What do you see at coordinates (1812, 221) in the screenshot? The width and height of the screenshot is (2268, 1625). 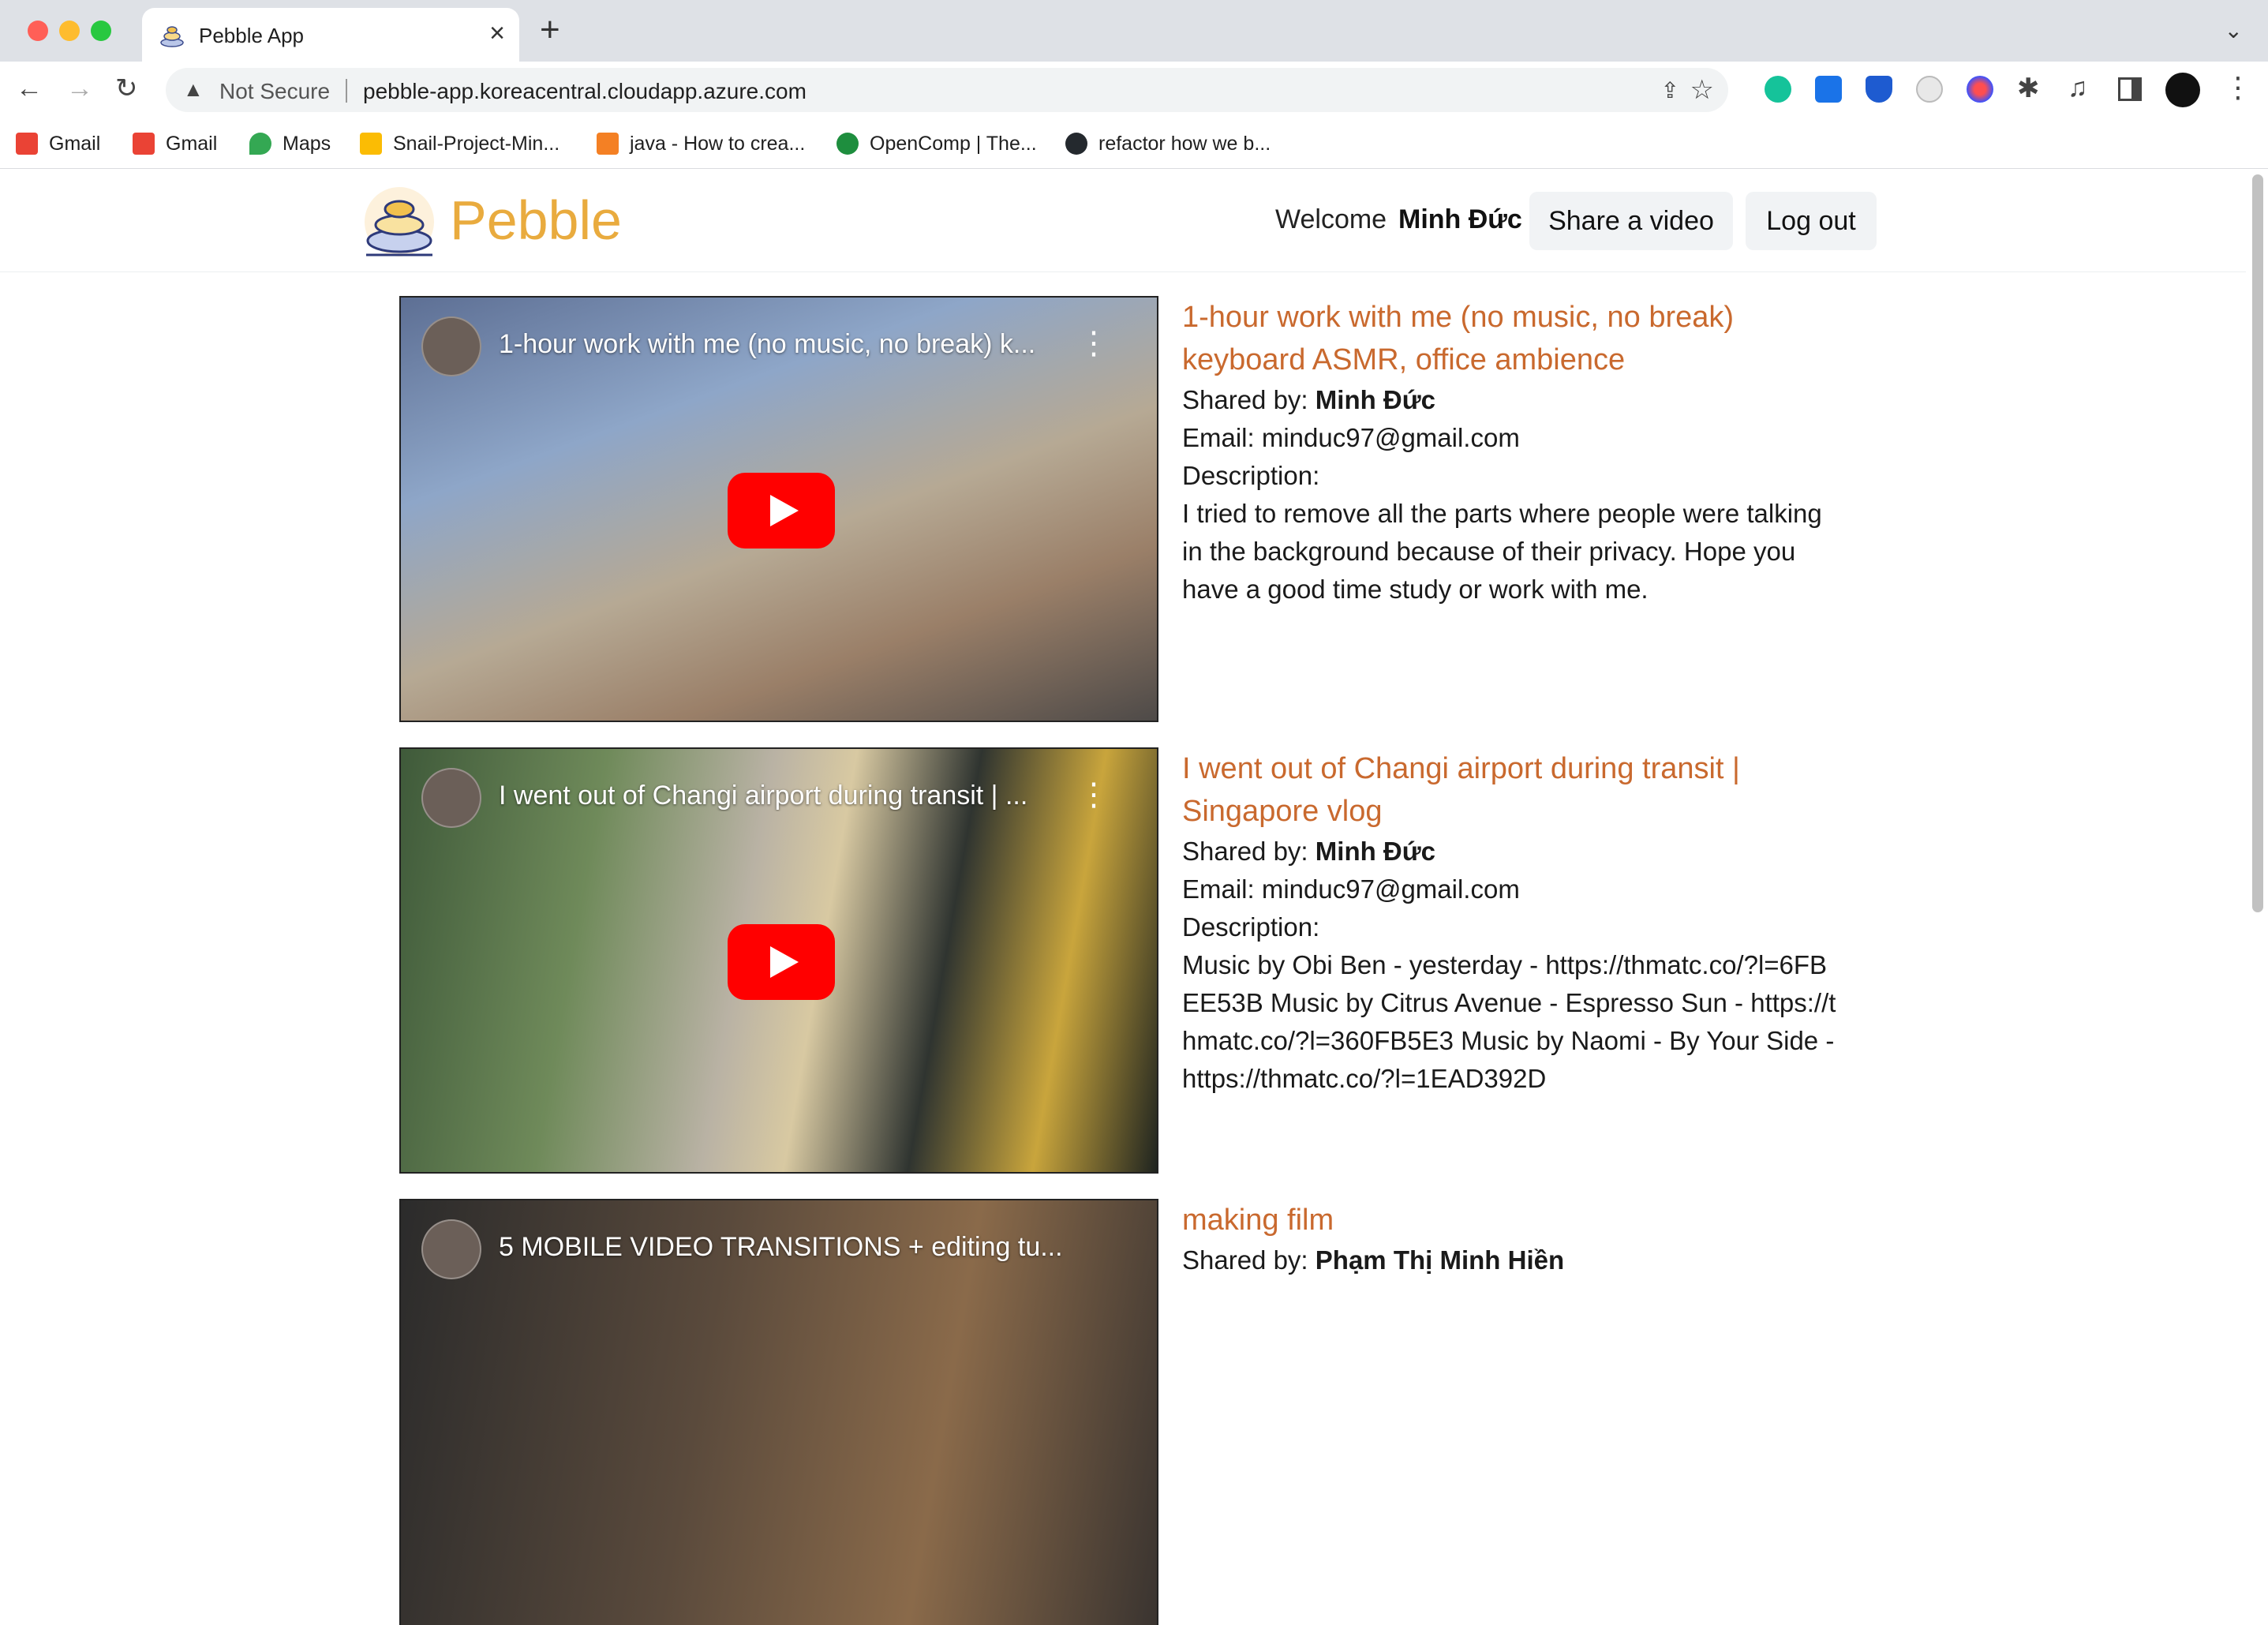 I see `logout-button: Log out` at bounding box center [1812, 221].